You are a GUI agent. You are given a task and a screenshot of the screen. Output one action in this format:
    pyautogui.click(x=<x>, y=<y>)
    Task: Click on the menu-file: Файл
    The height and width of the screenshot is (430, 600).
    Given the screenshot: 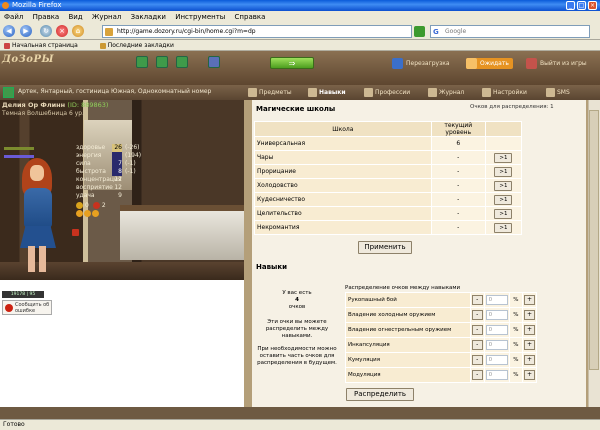 What is the action you would take?
    pyautogui.click(x=13, y=17)
    